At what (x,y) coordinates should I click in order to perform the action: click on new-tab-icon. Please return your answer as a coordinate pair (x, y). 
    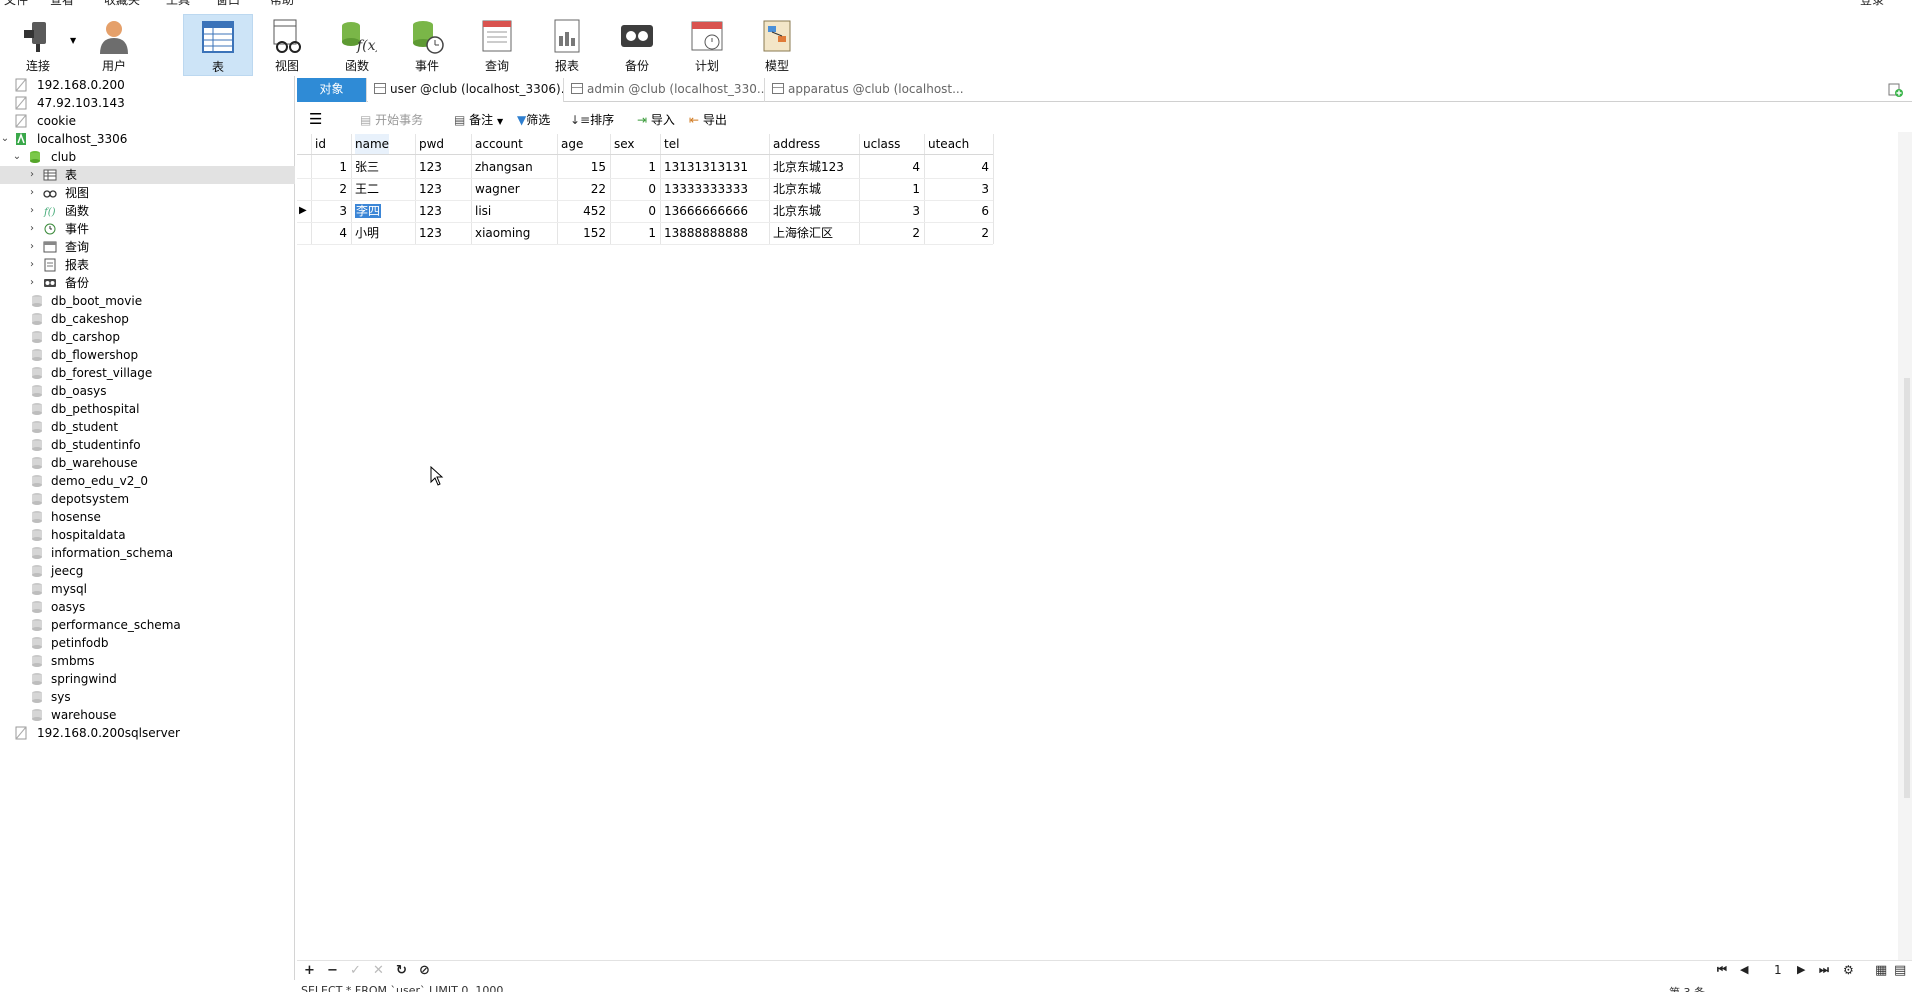
    Looking at the image, I should click on (1896, 90).